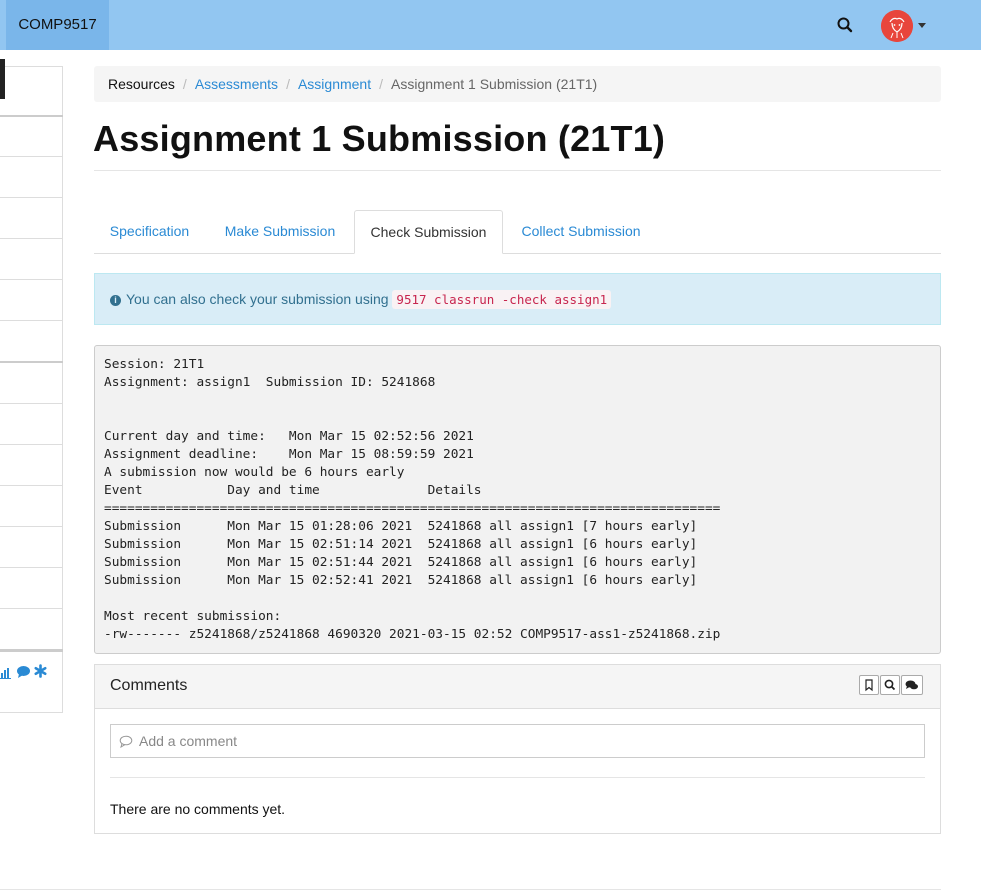 Image resolution: width=981 pixels, height=895 pixels. I want to click on page-title: Assignment 1 Submission (21T1), so click(379, 138).